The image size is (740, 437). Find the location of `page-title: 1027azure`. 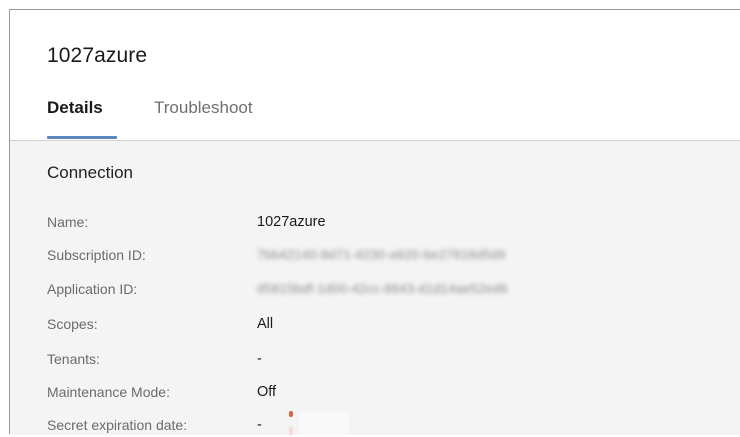

page-title: 1027azure is located at coordinates (97, 55).